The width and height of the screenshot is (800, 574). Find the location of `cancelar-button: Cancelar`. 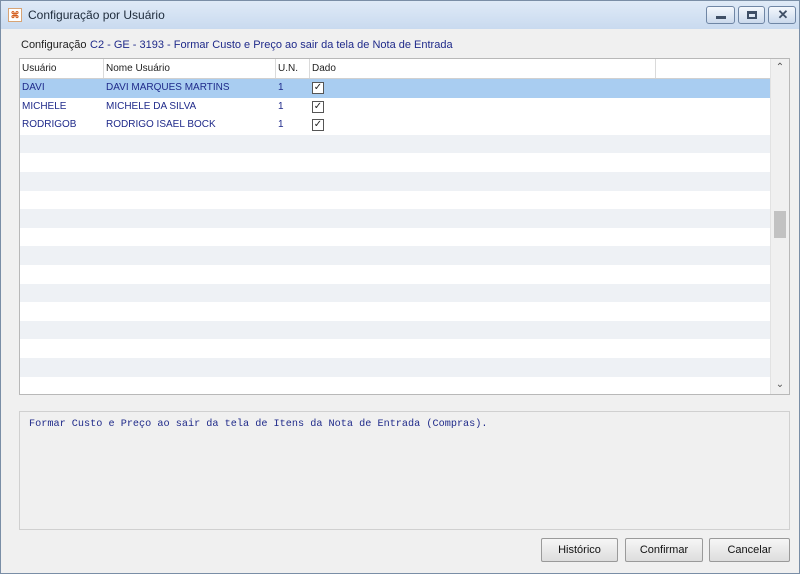

cancelar-button: Cancelar is located at coordinates (749, 550).